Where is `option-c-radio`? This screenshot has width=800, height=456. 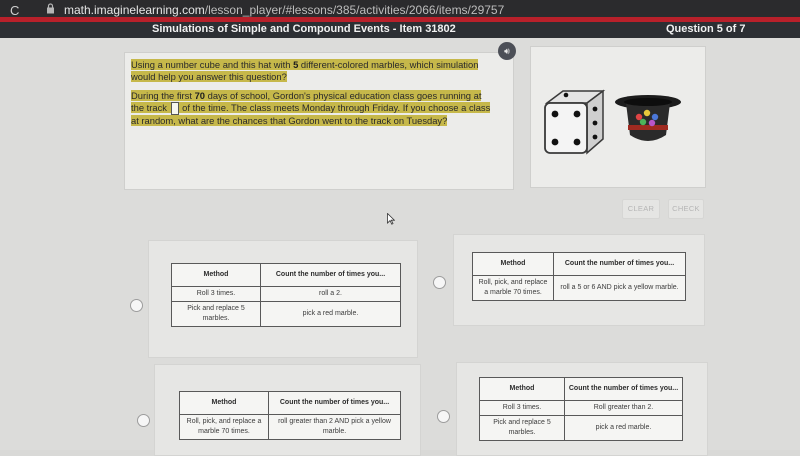
option-c-radio is located at coordinates (143, 420).